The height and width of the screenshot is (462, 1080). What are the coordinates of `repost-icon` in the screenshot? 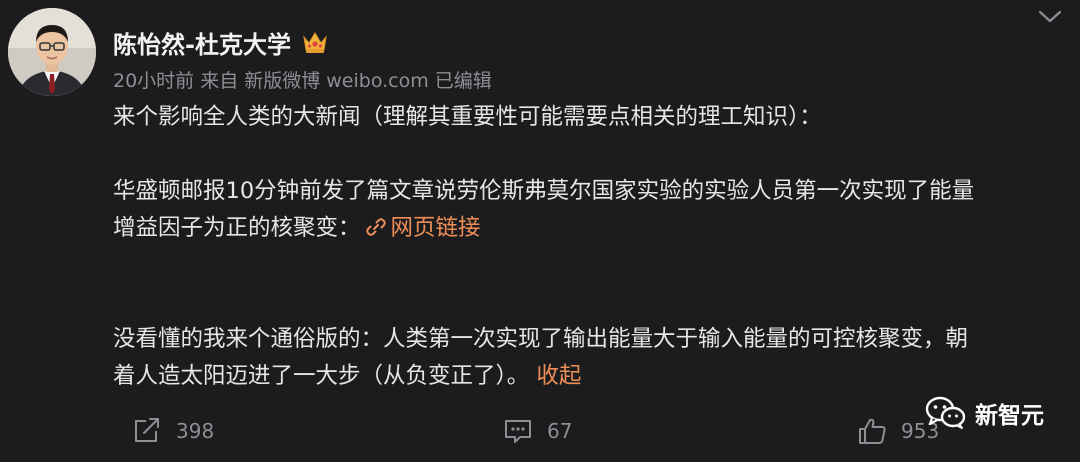 It's located at (147, 430).